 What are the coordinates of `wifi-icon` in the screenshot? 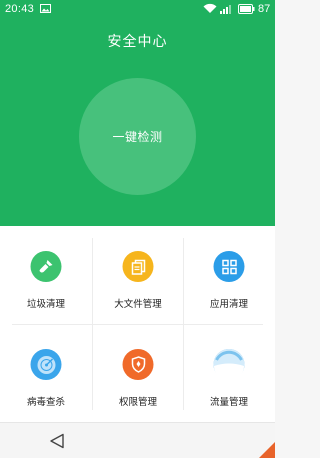 It's located at (210, 8).